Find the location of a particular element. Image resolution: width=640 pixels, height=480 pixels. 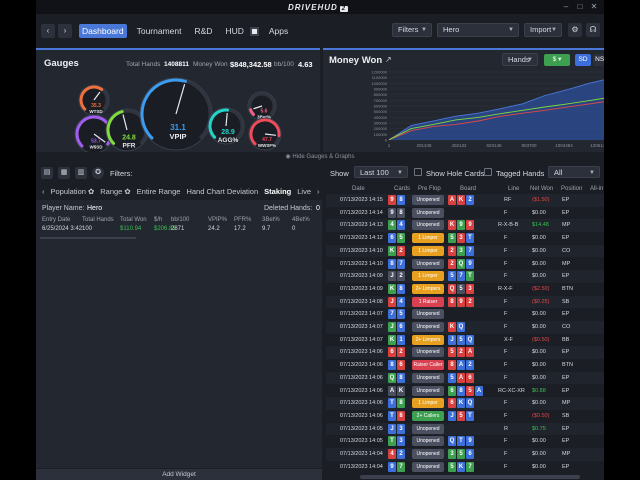

table-row: 07/13/2023 14:15 9 8 Unopened A K 2 RF ($1.50) EP is located at coordinates (465, 200).